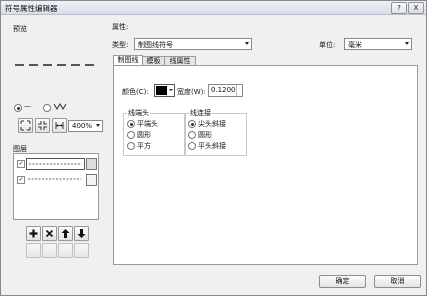 The height and width of the screenshot is (296, 427). What do you see at coordinates (397, 281) in the screenshot?
I see `cancel-button: 取消` at bounding box center [397, 281].